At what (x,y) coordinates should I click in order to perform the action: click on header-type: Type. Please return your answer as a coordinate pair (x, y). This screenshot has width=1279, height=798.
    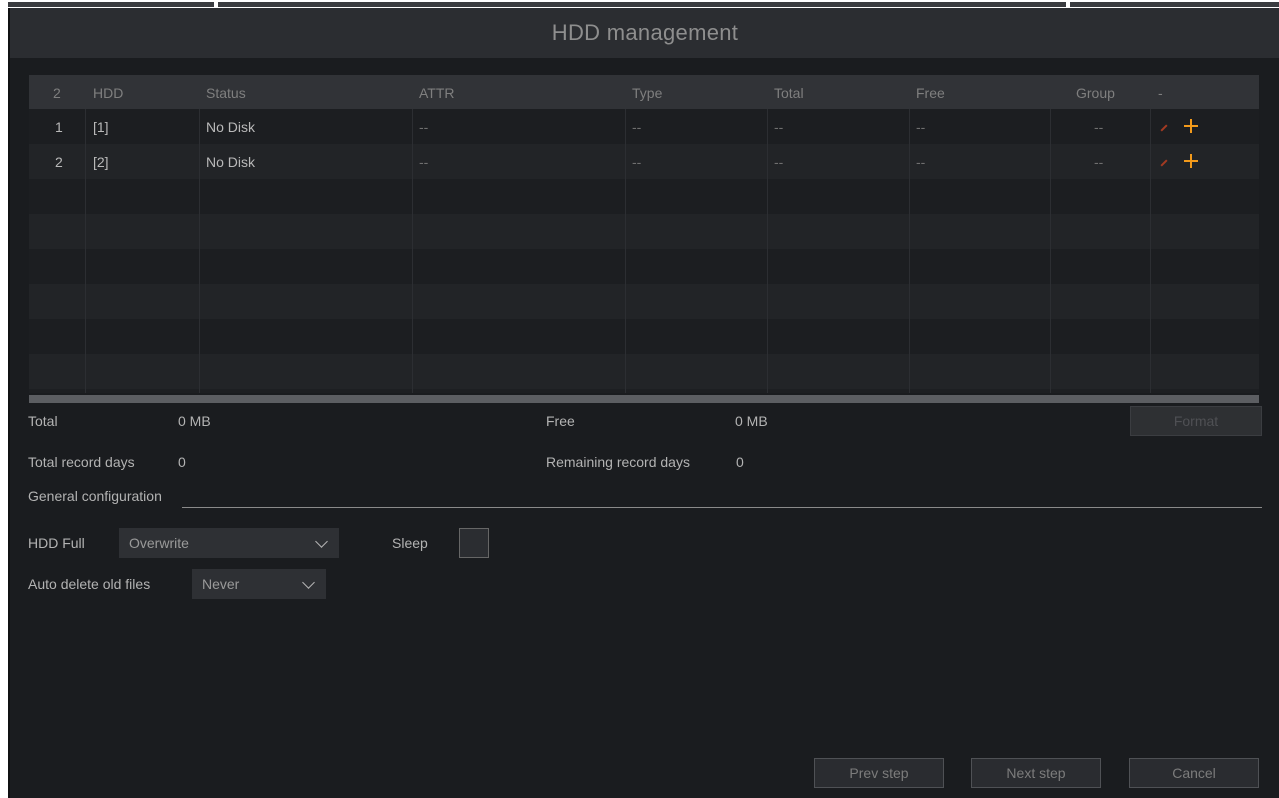
    Looking at the image, I should click on (647, 93).